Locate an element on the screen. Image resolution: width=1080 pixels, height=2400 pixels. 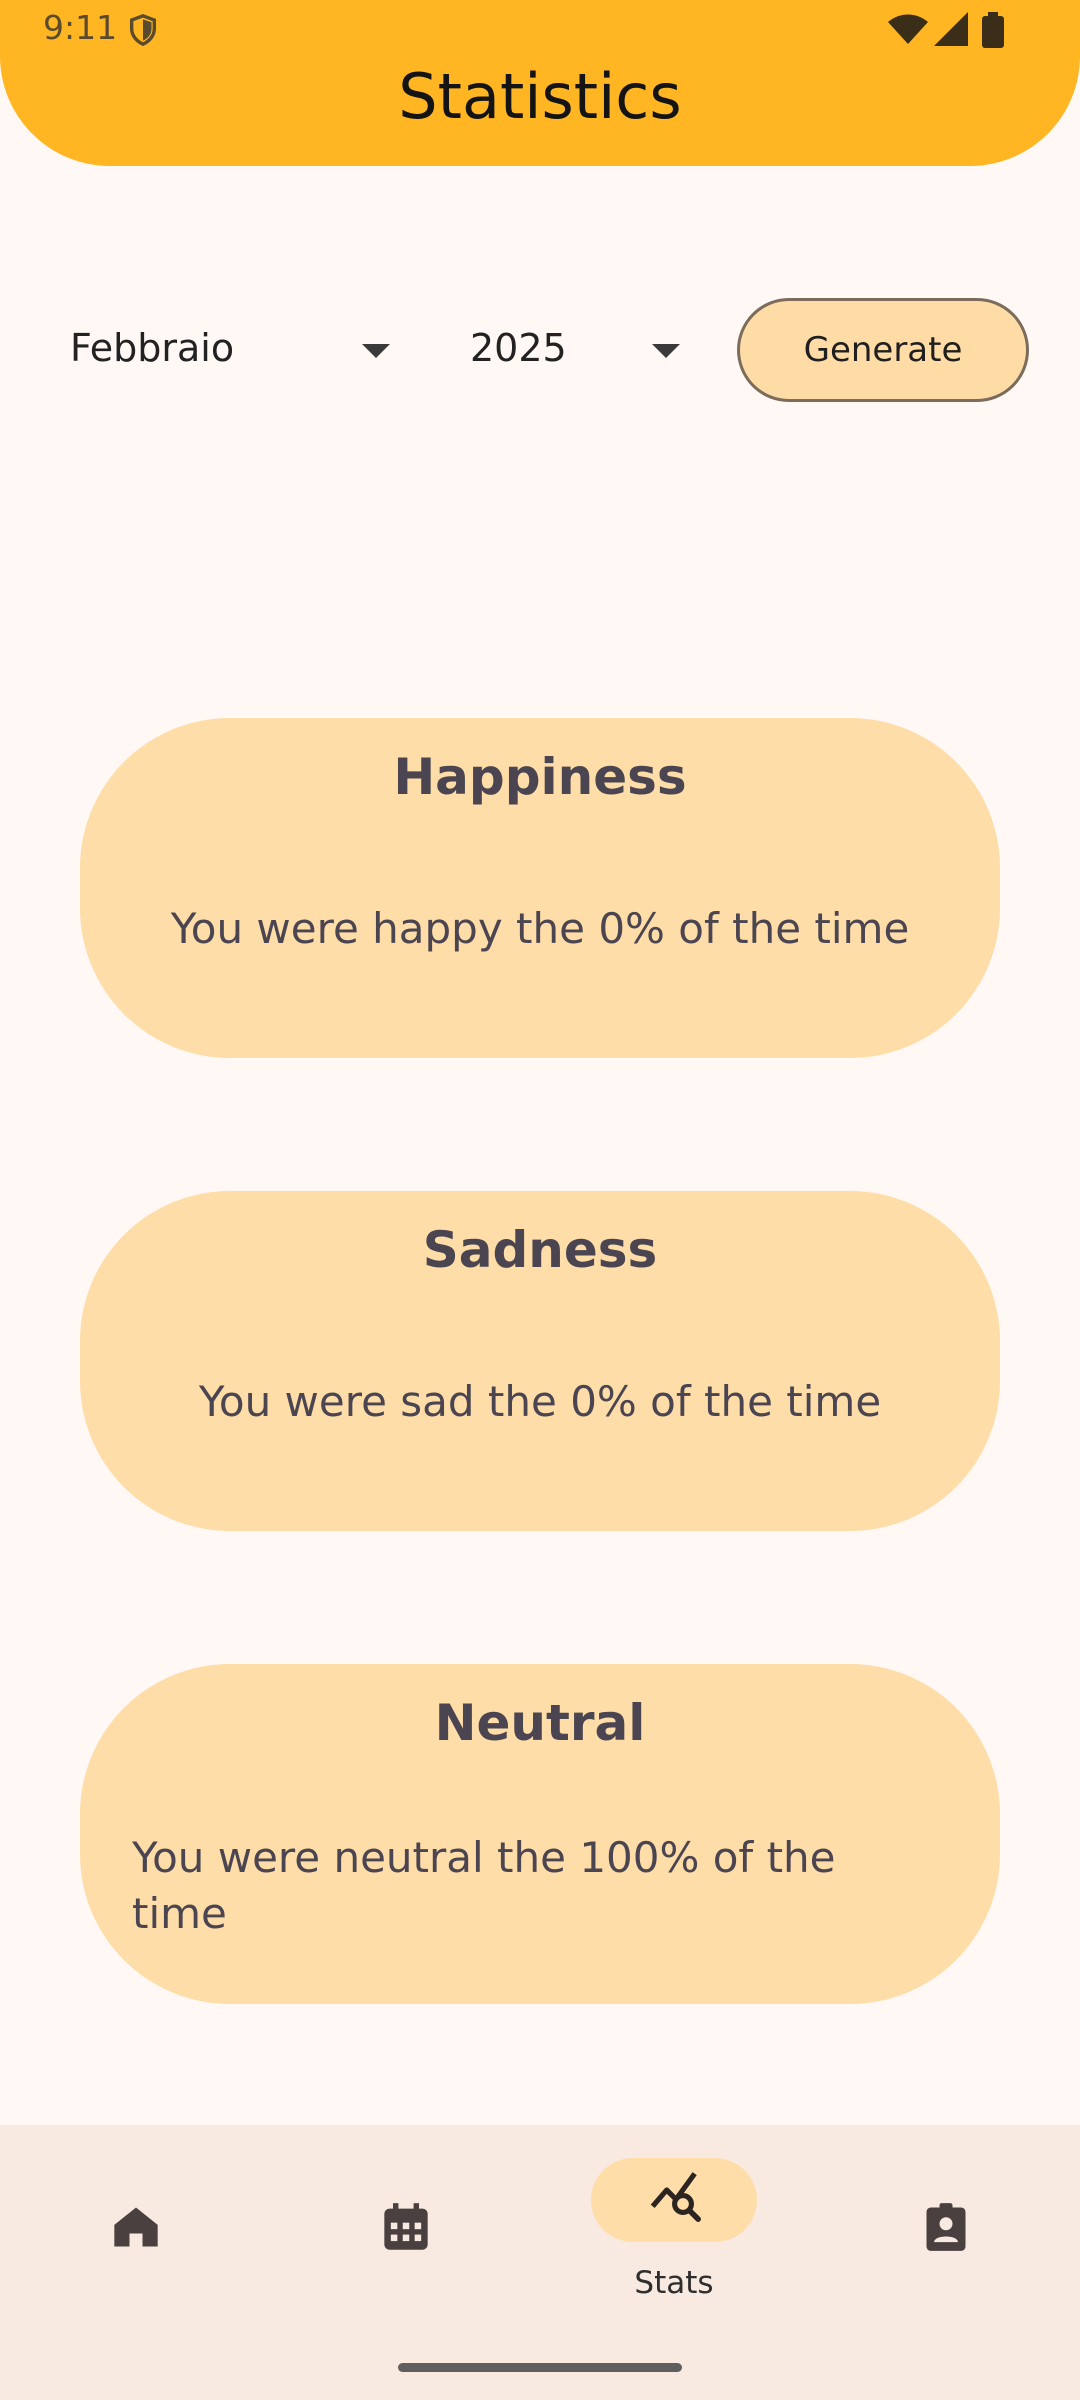
sadness-card: Sadness You were sad the 0% of the time is located at coordinates (540, 1361).